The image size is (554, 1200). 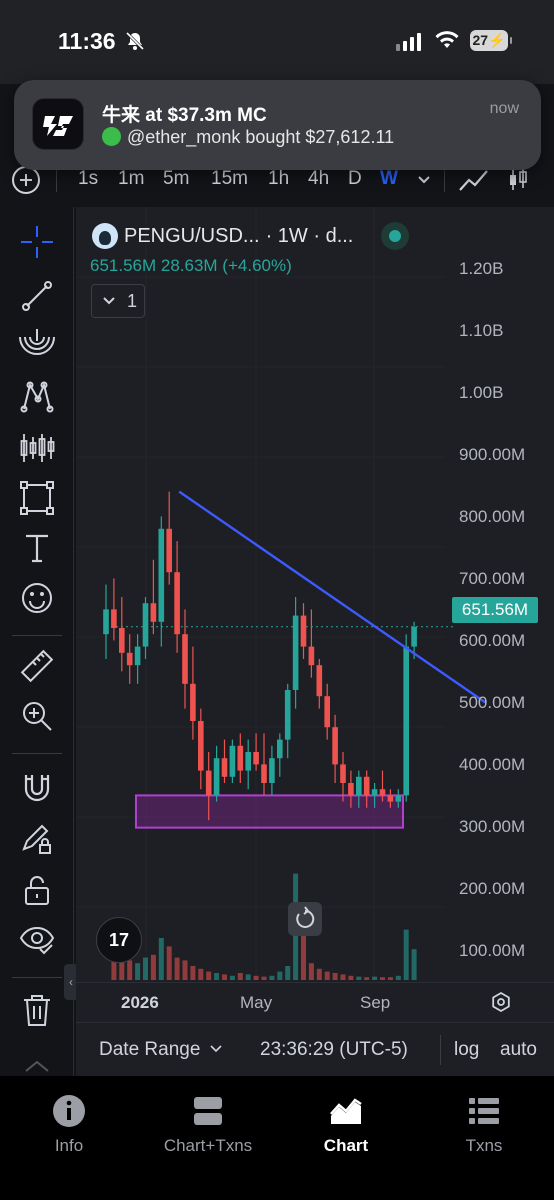 What do you see at coordinates (375, 1002) in the screenshot?
I see `time-label: Sep` at bounding box center [375, 1002].